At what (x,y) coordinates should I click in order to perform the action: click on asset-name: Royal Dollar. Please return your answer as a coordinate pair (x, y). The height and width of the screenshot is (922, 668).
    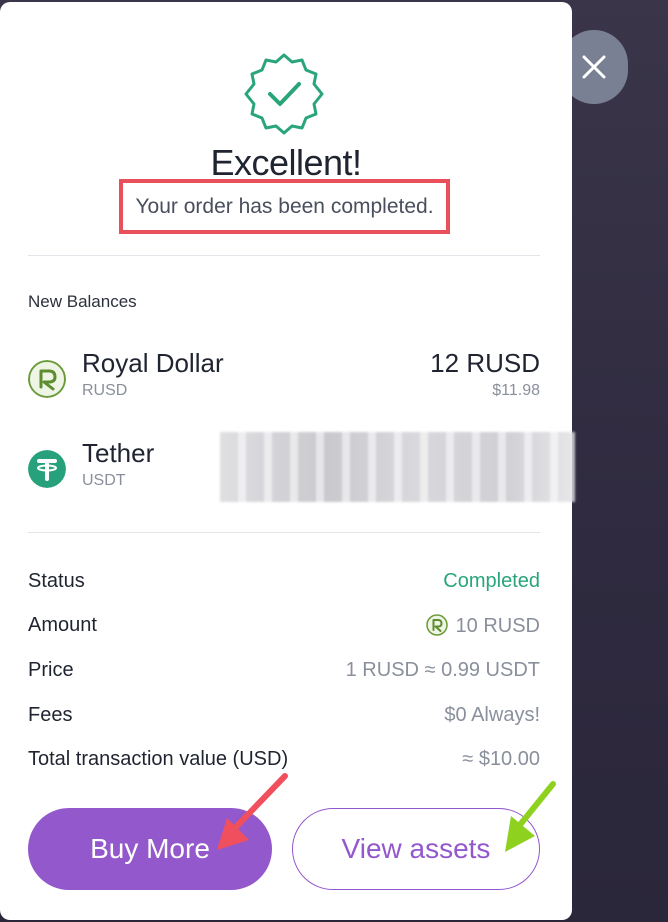
    Looking at the image, I should click on (153, 363).